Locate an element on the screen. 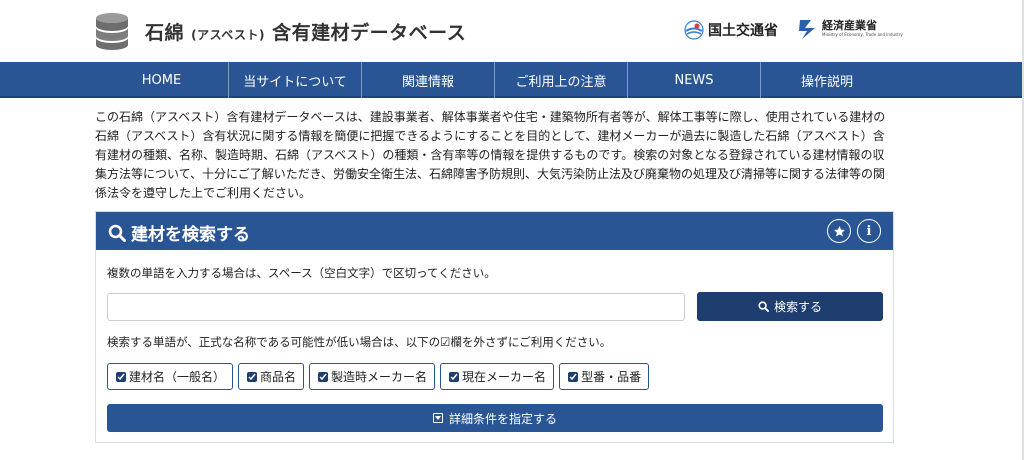 The image size is (1024, 460). checkbox-label: 現在メーカー名 is located at coordinates (504, 377).